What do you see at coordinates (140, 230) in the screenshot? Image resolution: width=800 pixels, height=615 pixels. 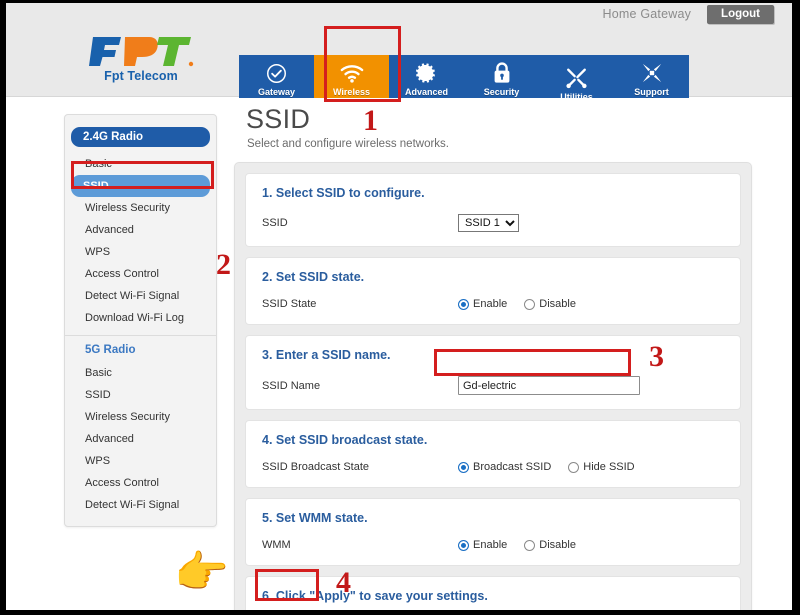 I see `sidebar-item-advanced-24g: Advanced` at bounding box center [140, 230].